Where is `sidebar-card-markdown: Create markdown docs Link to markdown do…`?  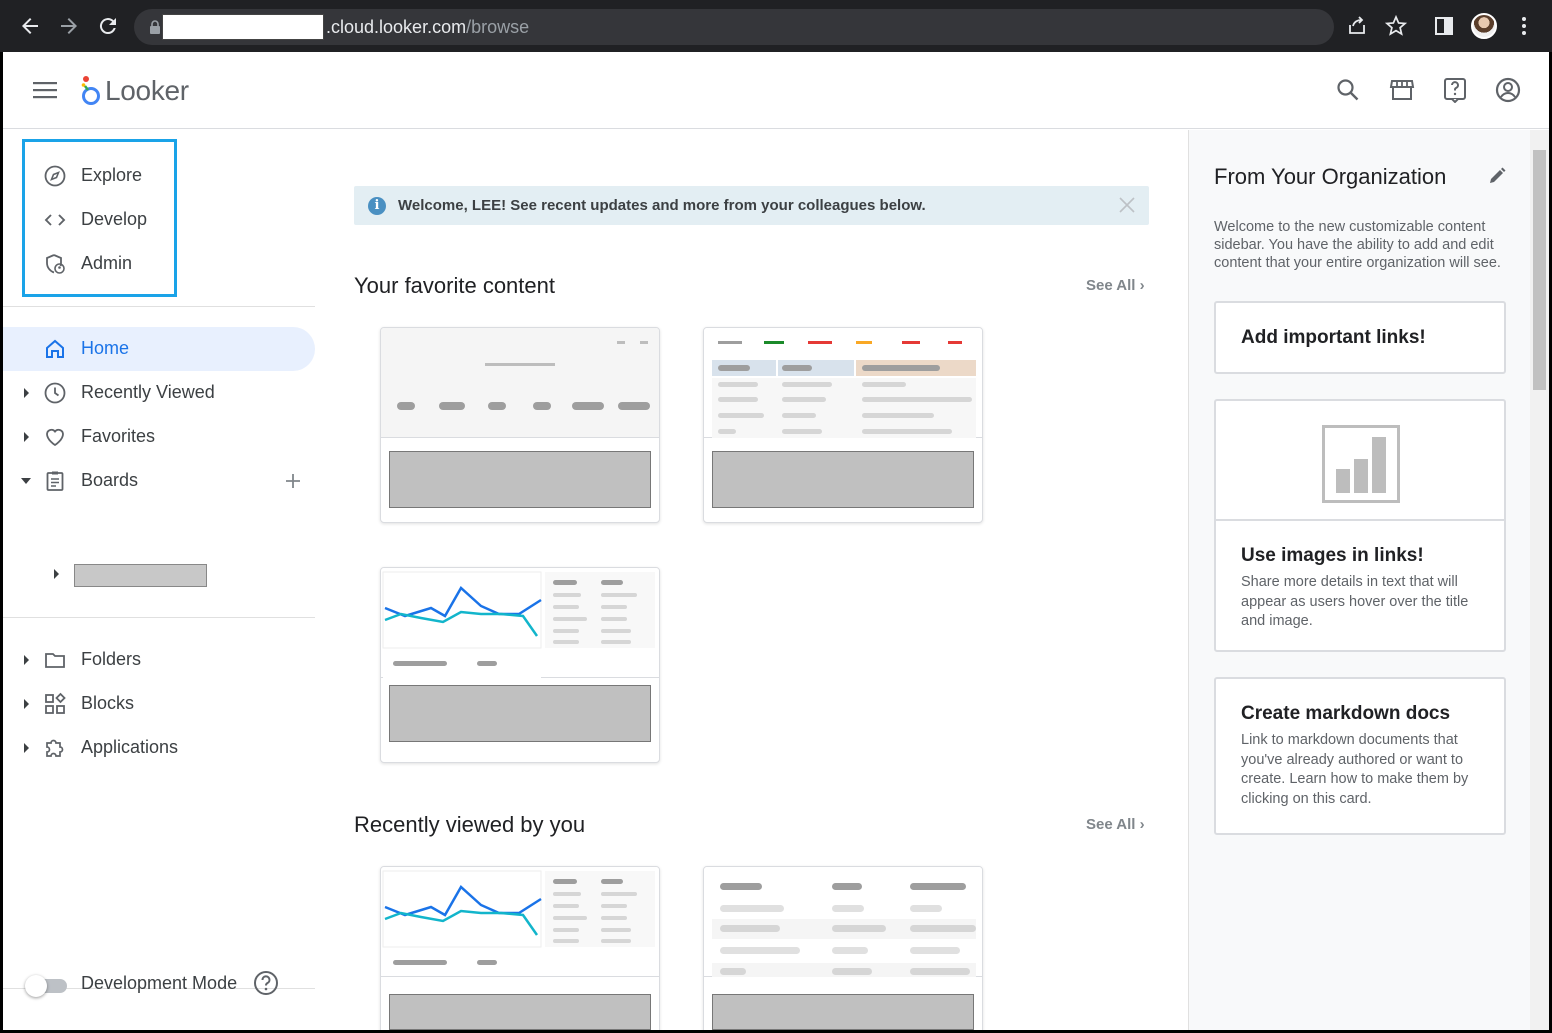
sidebar-card-markdown: Create markdown docs Link to markdown do… is located at coordinates (1360, 756).